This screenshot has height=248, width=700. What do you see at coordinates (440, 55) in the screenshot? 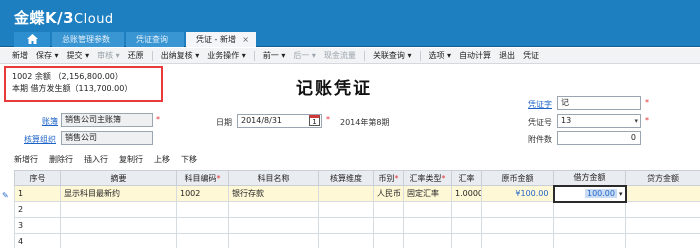
I see `toolbar-item-11: 选项 ▾` at bounding box center [440, 55].